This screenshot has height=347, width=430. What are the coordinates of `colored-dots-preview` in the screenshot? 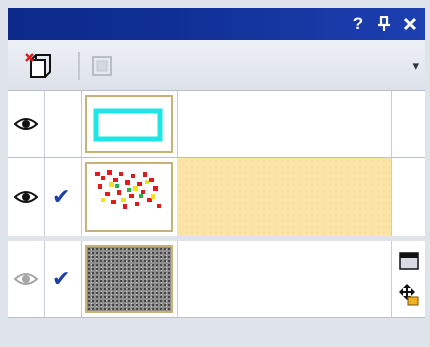 It's located at (128, 189).